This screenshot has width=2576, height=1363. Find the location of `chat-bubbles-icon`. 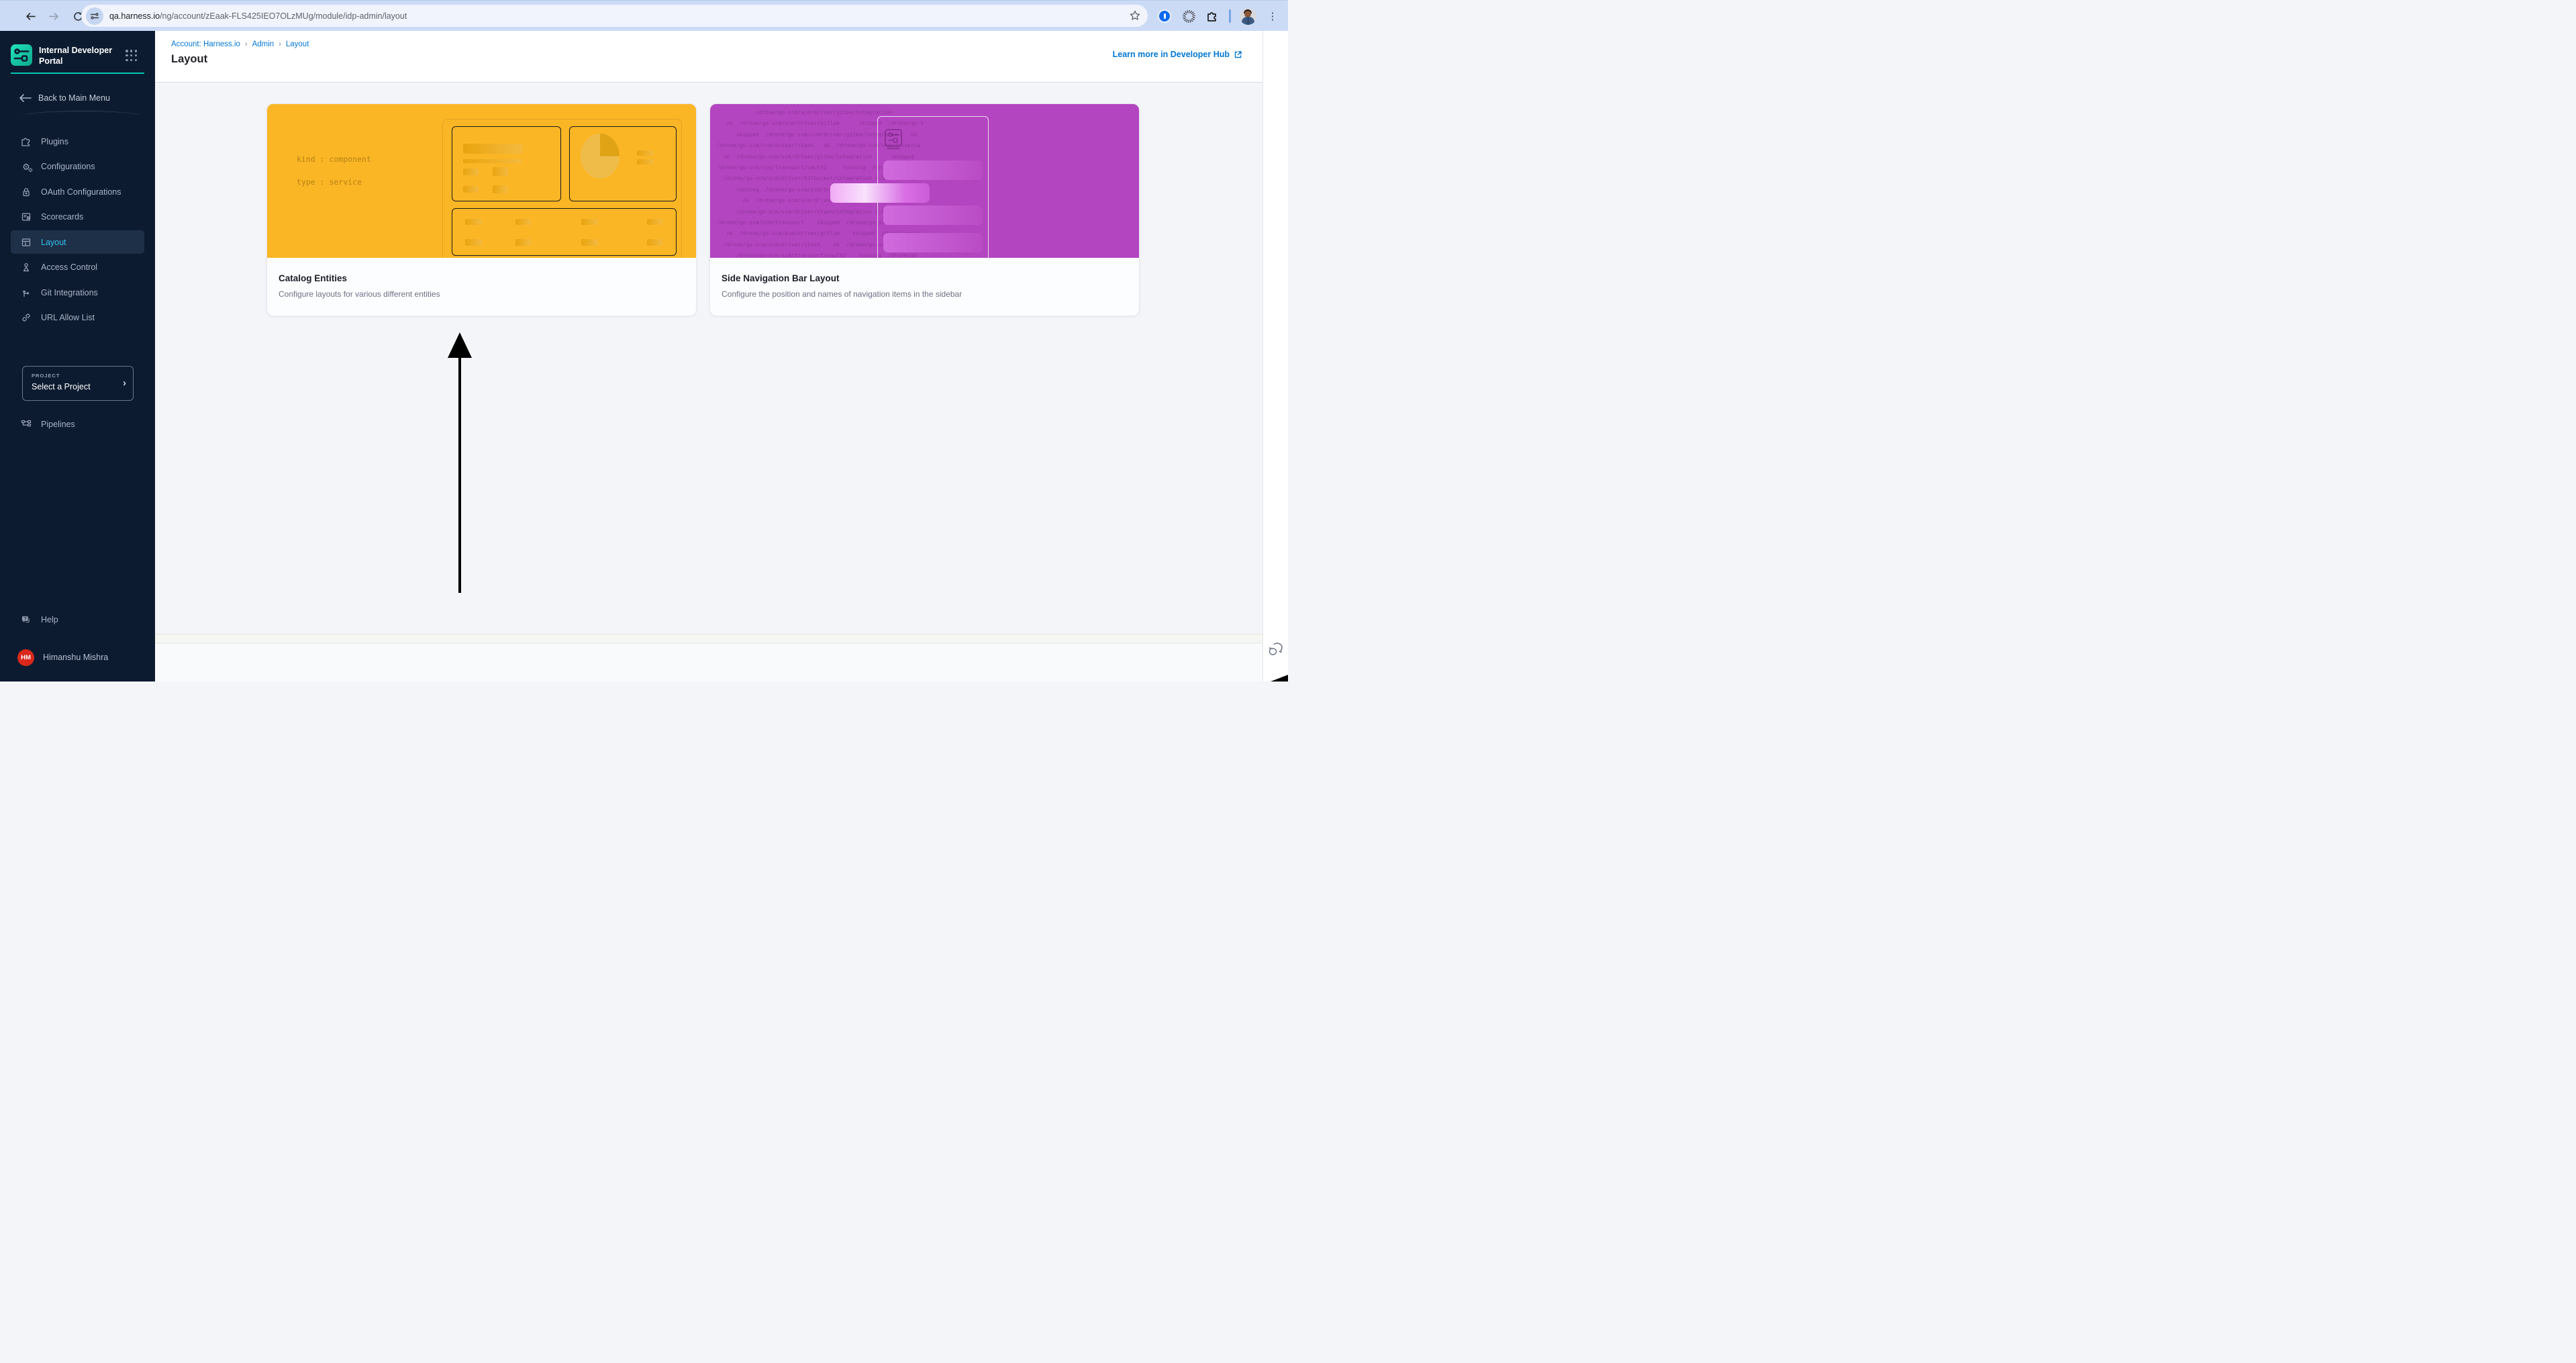

chat-bubbles-icon is located at coordinates (1276, 649).